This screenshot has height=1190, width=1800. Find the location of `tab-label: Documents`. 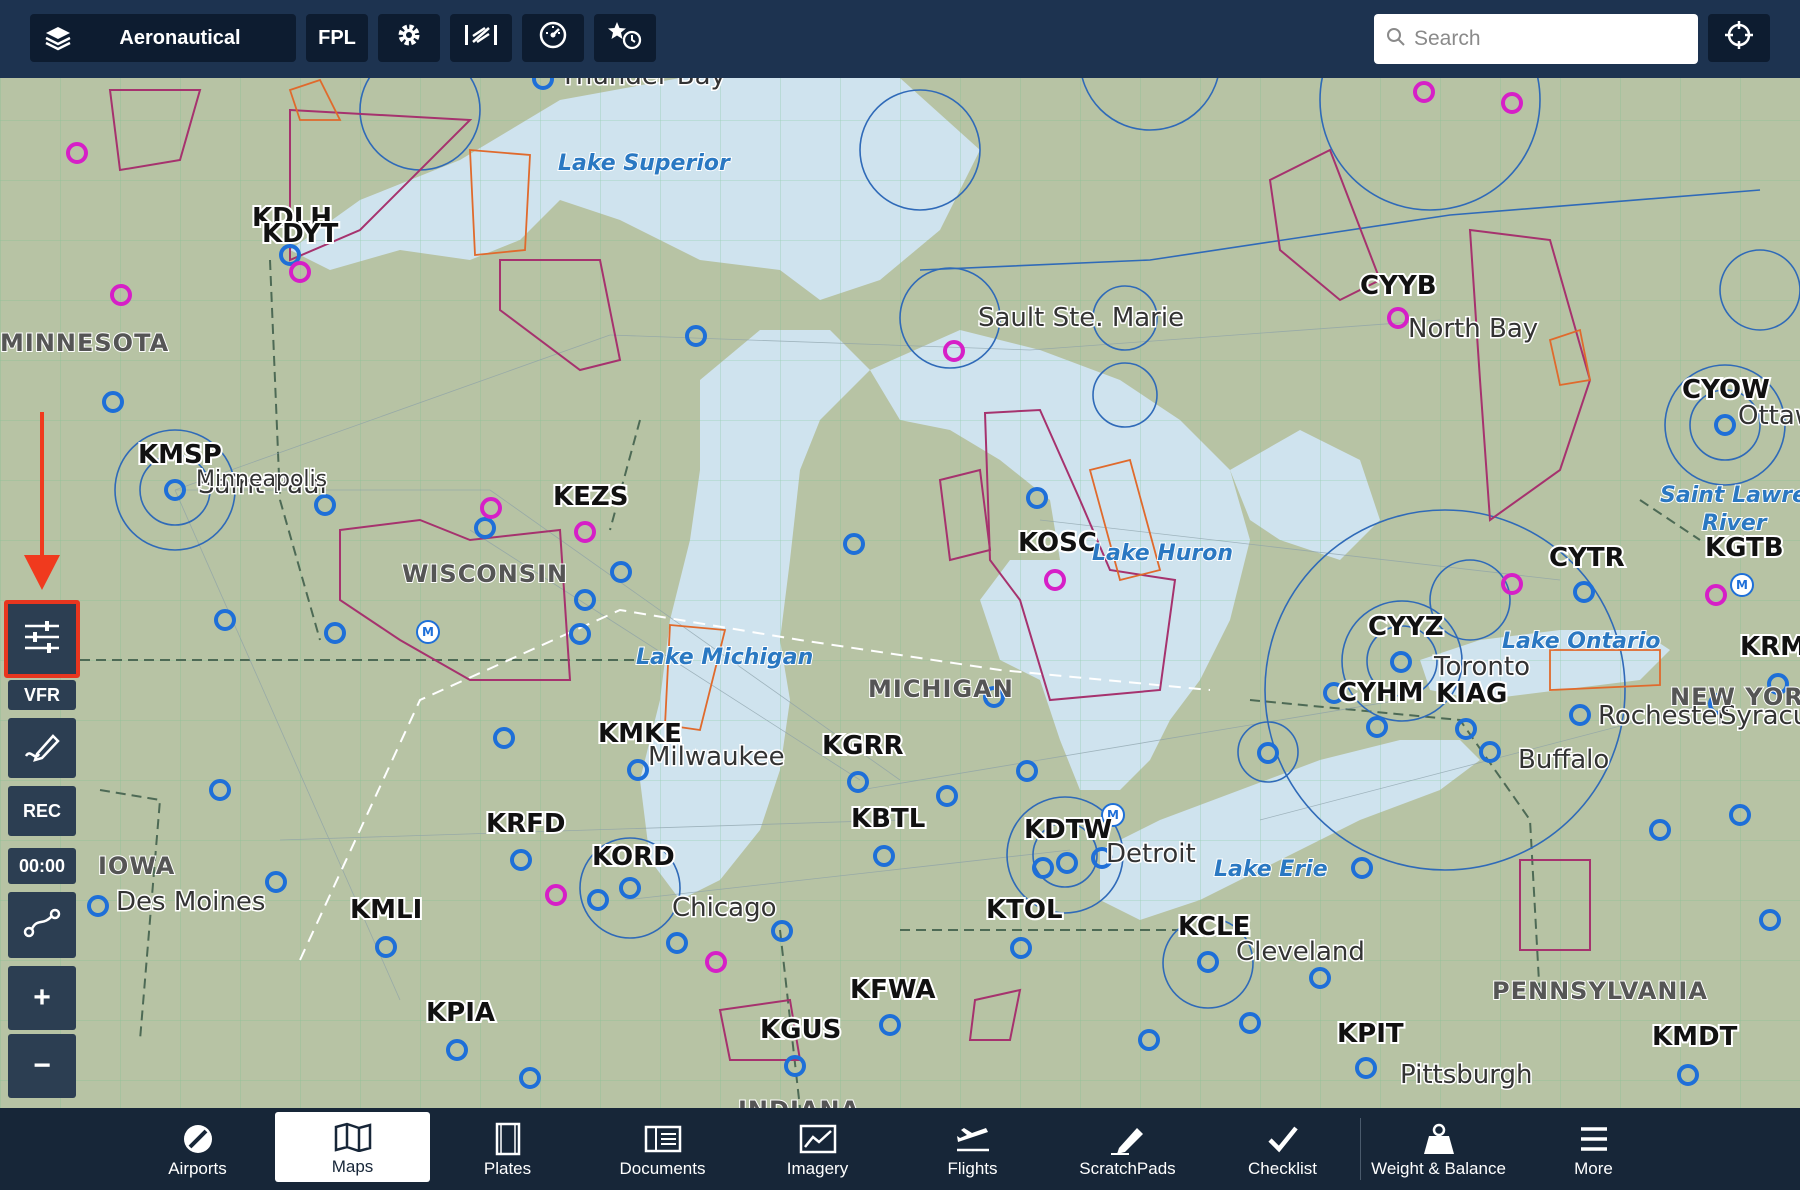

tab-label: Documents is located at coordinates (662, 1168).